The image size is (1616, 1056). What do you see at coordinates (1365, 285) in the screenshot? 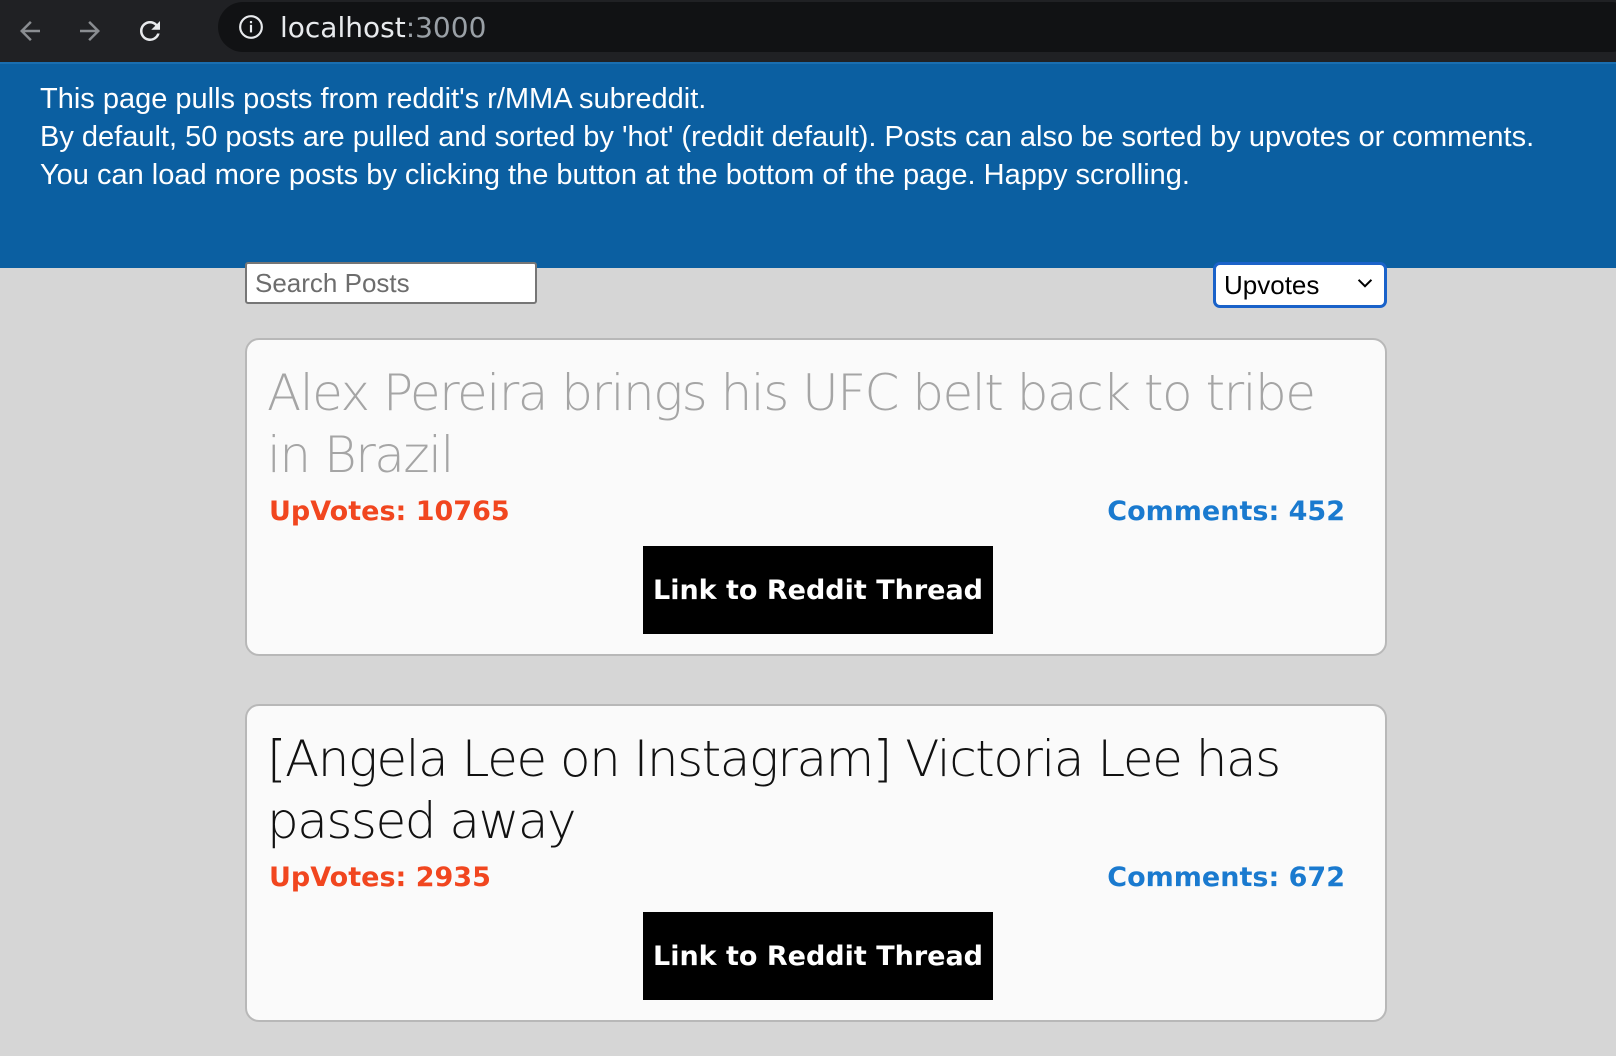
I see `chevron-down-icon` at bounding box center [1365, 285].